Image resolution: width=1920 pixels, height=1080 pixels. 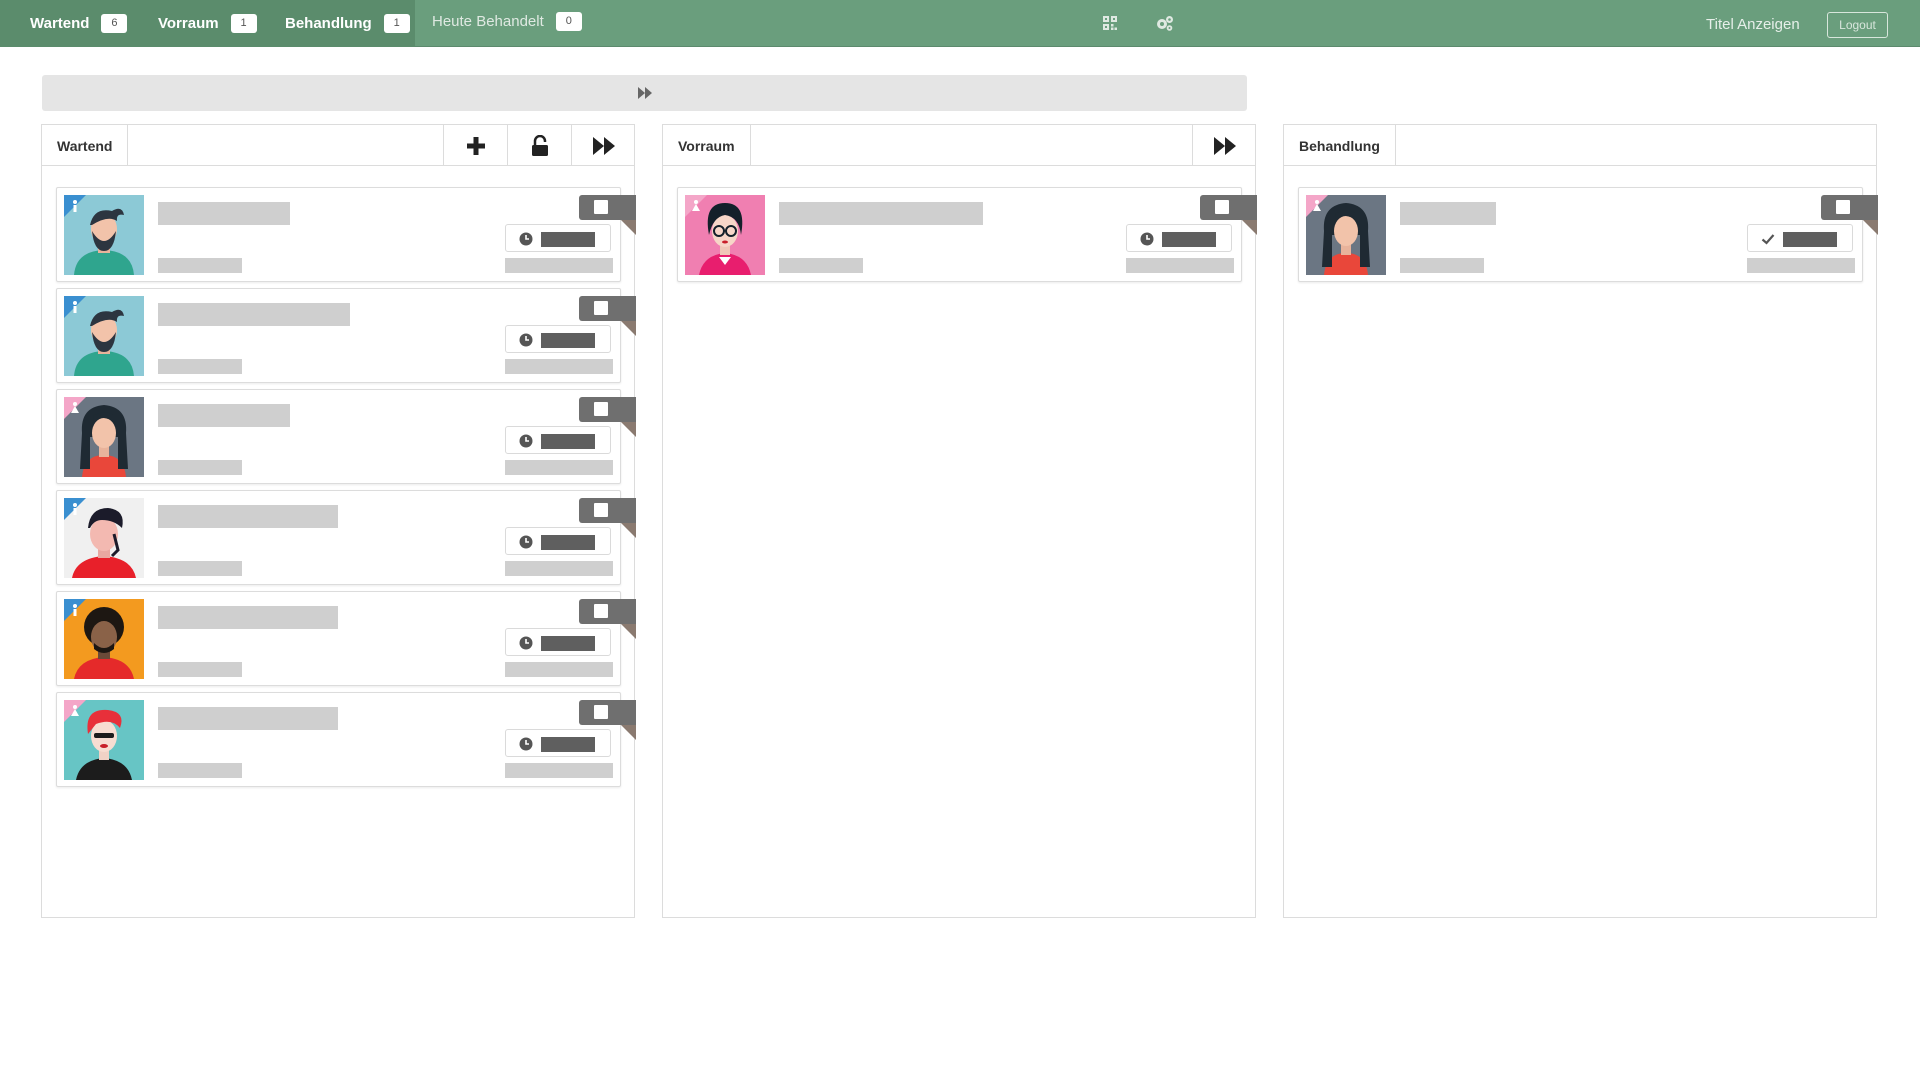 I want to click on tab-vorraum: Vorraum 1, so click(x=207, y=23).